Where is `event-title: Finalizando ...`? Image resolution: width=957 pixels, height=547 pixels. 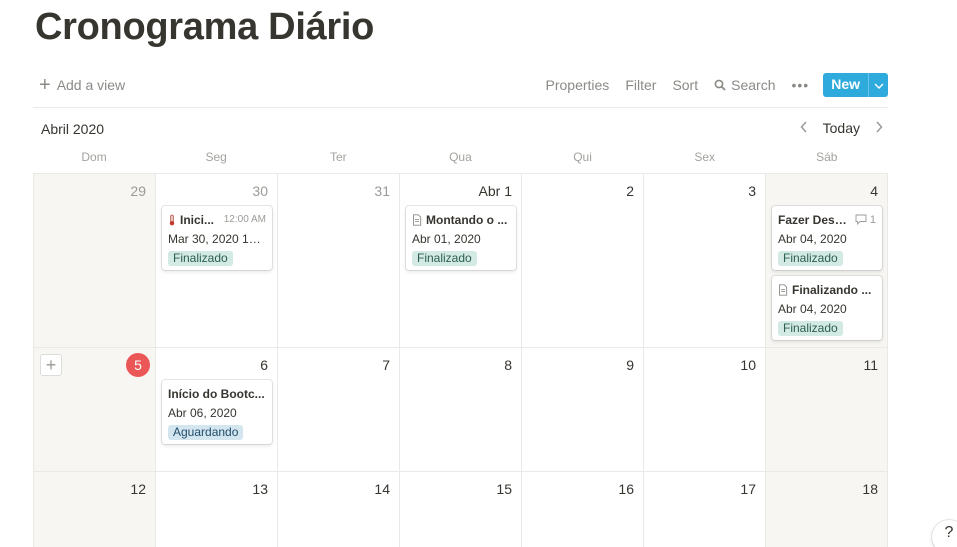 event-title: Finalizando ... is located at coordinates (832, 289).